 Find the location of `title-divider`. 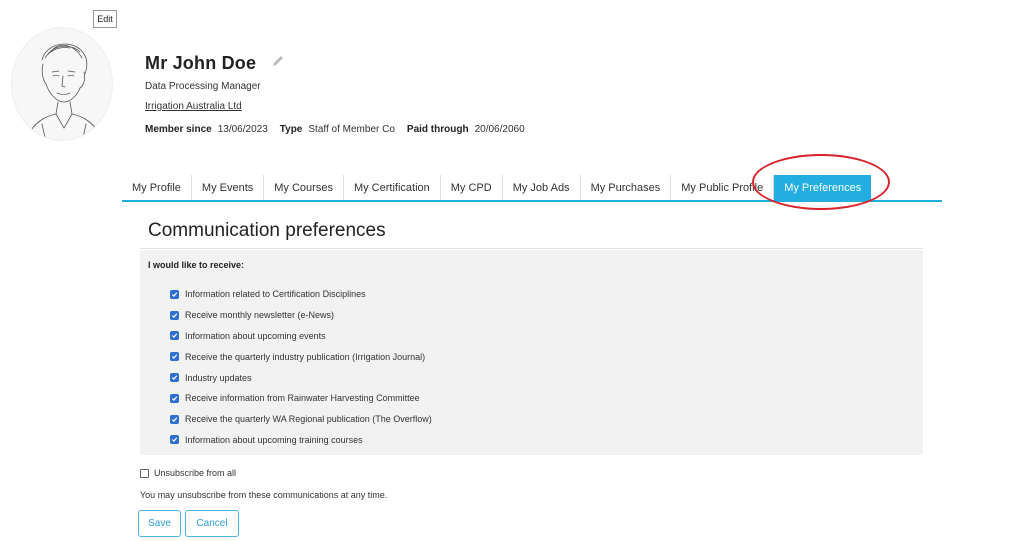

title-divider is located at coordinates (531, 248).